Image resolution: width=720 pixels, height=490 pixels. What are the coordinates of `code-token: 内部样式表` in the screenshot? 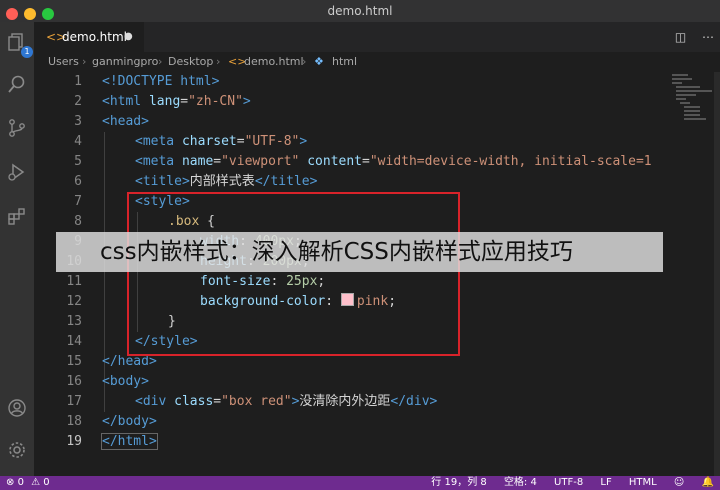 It's located at (222, 181).